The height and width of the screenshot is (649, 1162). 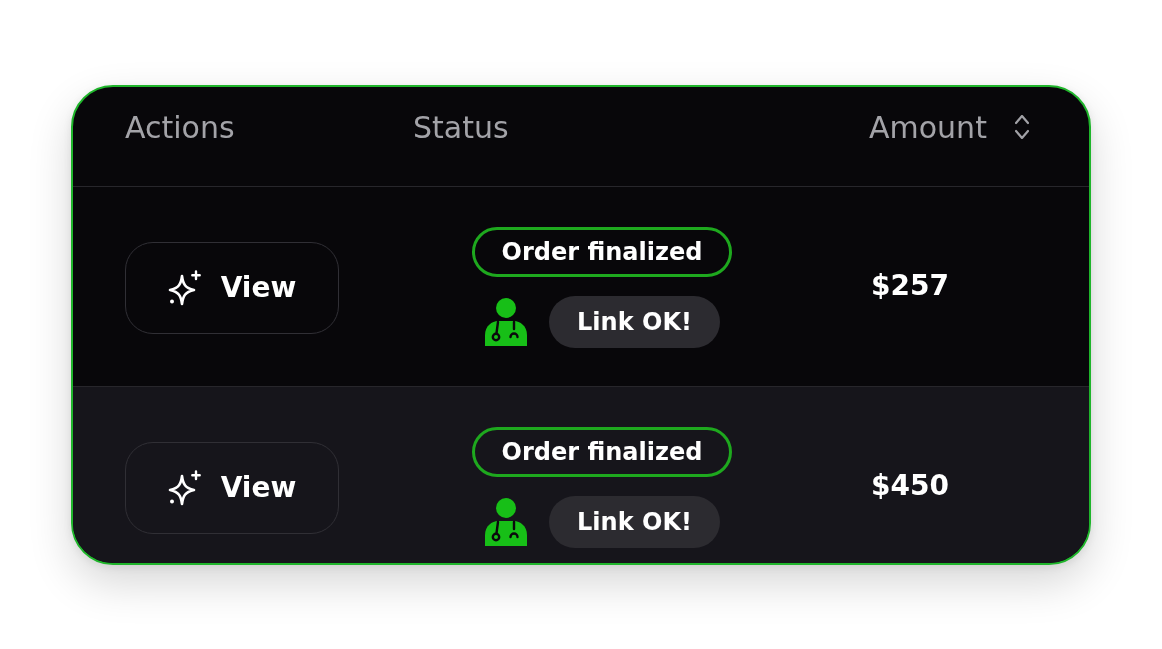 What do you see at coordinates (928, 127) in the screenshot?
I see `column-header: Amount` at bounding box center [928, 127].